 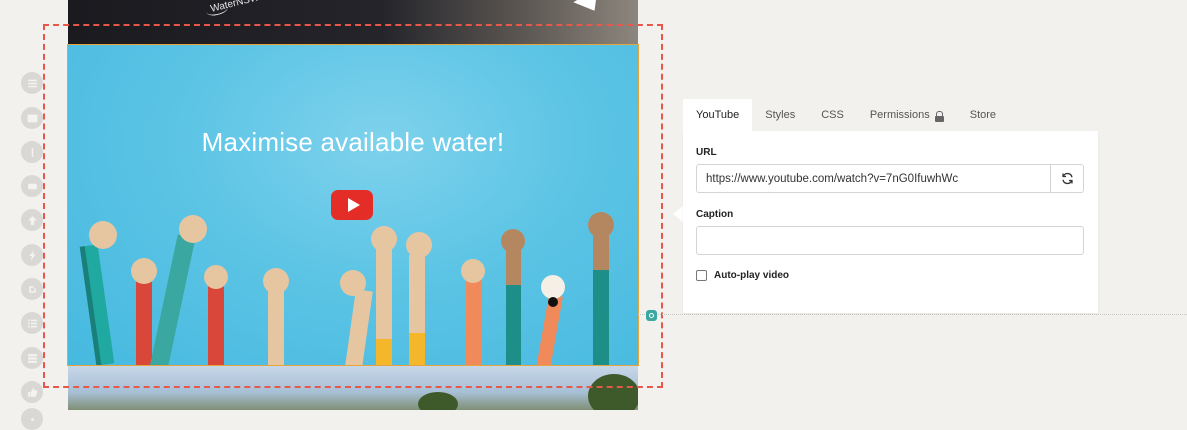 I want to click on refresh-button, so click(x=1067, y=178).